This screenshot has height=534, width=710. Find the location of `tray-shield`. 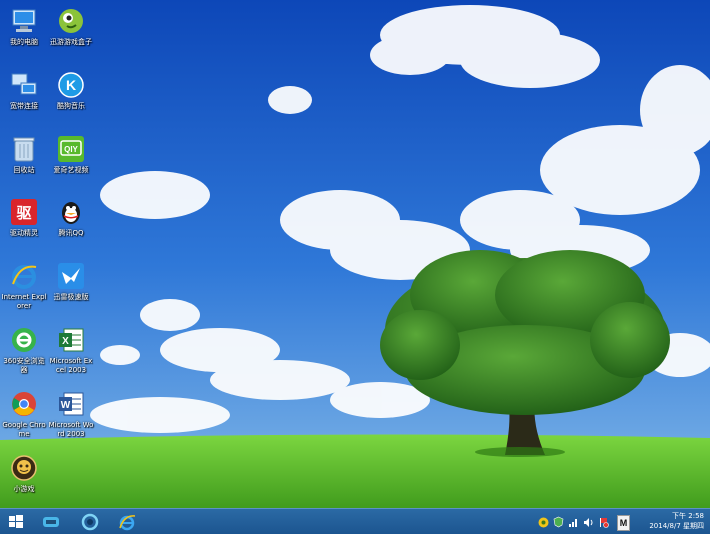

tray-shield is located at coordinates (543, 522).